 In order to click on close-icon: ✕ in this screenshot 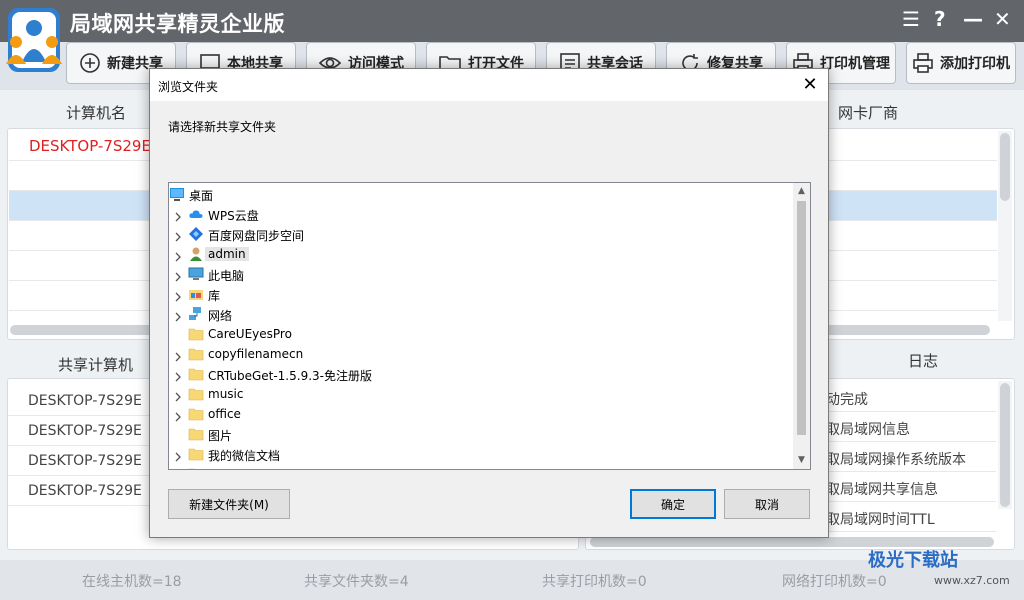, I will do `click(1002, 19)`.